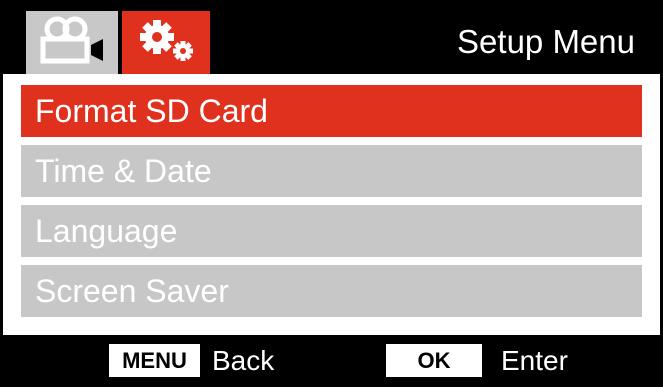  What do you see at coordinates (154, 360) in the screenshot?
I see `menu-key-button: MENU` at bounding box center [154, 360].